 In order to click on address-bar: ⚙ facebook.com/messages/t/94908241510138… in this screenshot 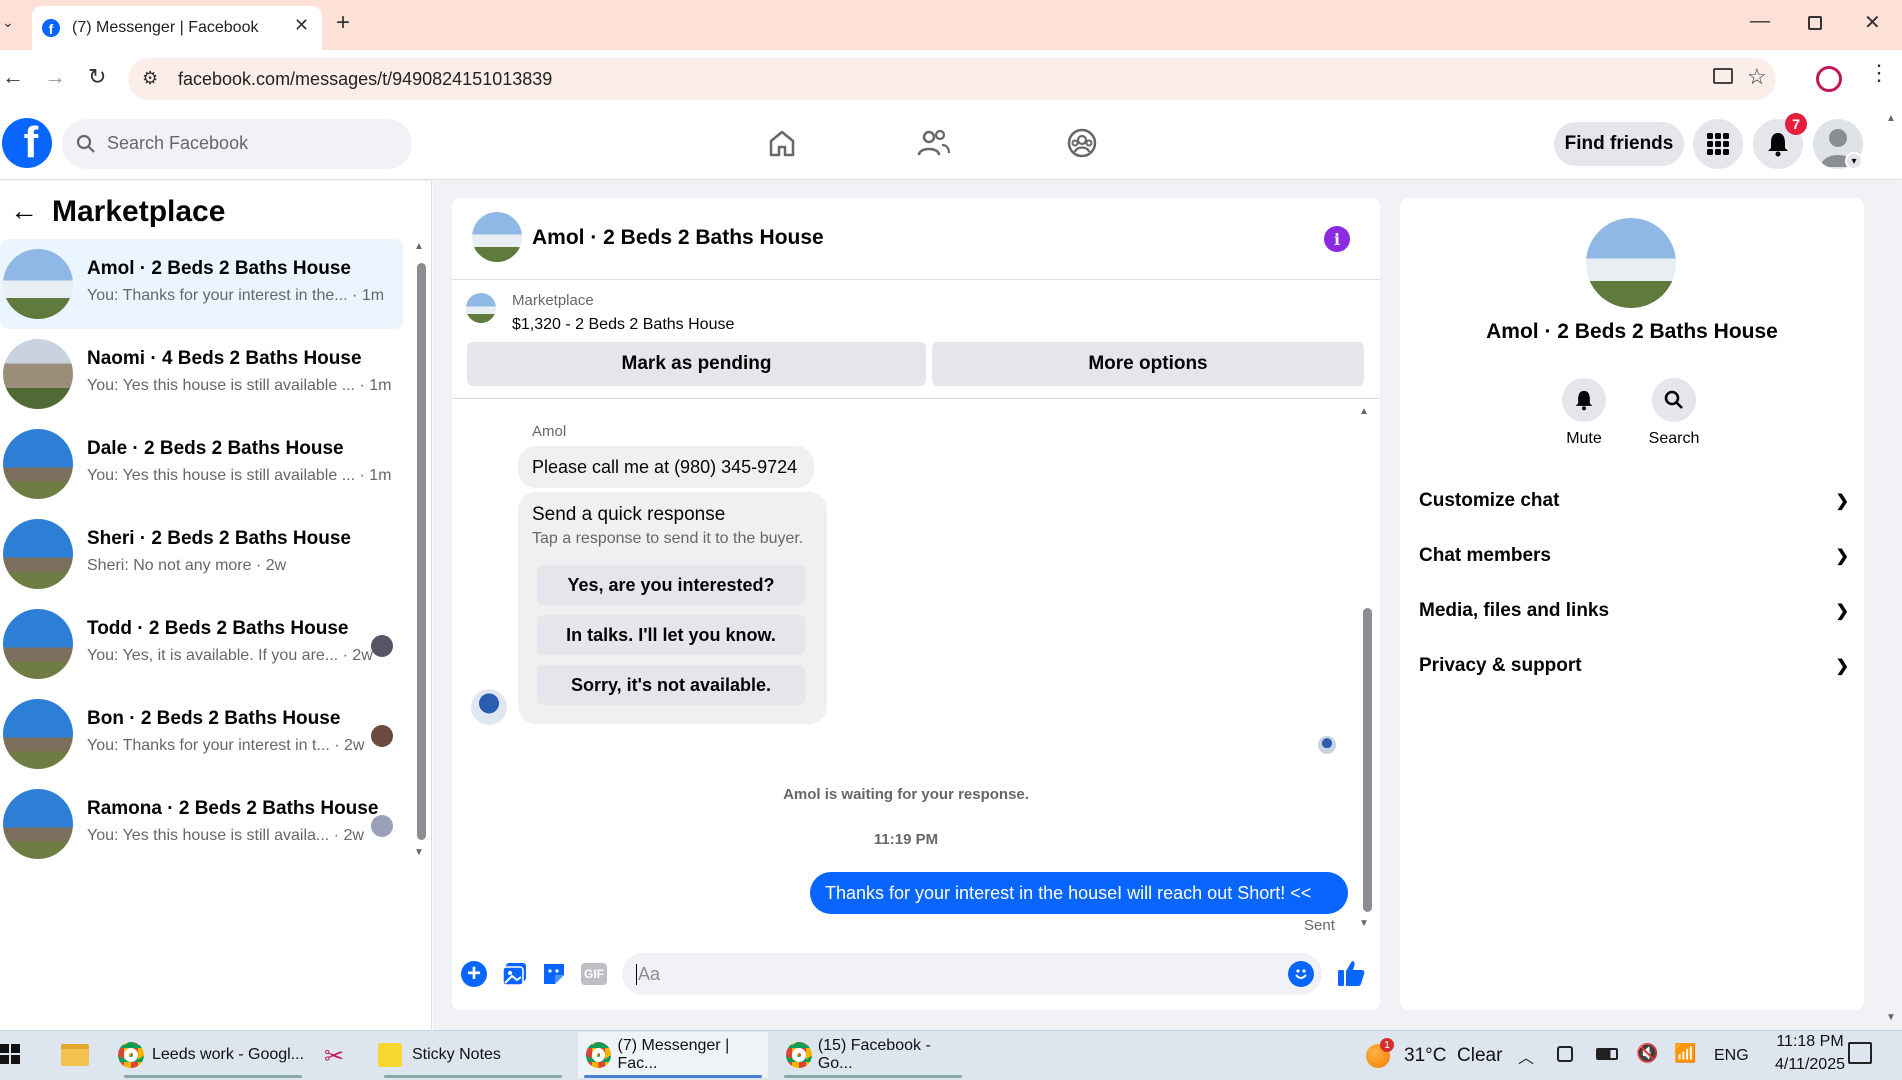, I will do `click(952, 79)`.